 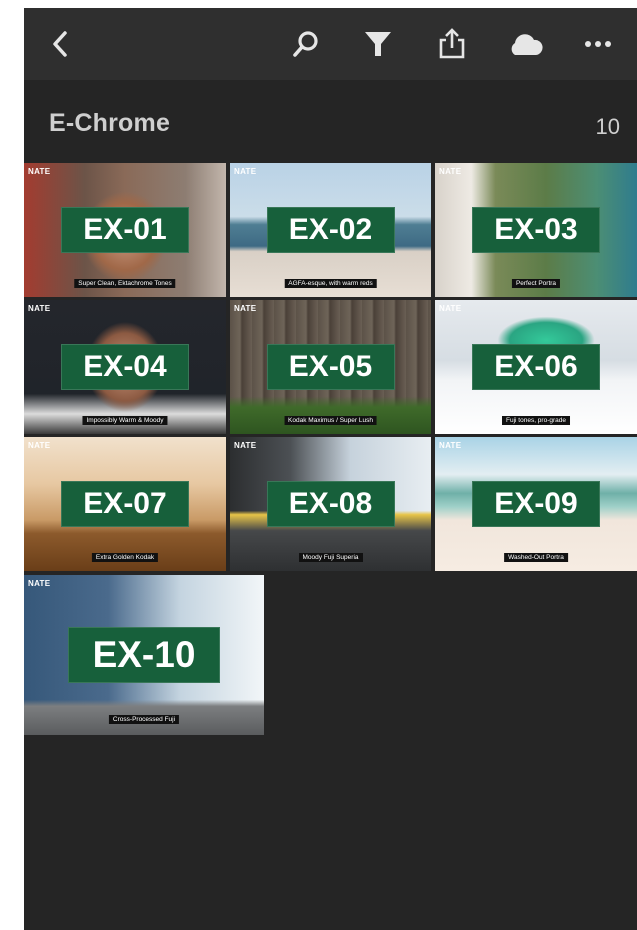 I want to click on preset-code: EX-02, so click(x=330, y=230).